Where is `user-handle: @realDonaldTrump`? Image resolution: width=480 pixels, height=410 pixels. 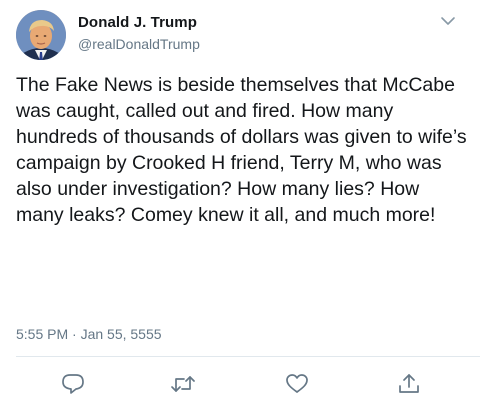
user-handle: @realDonaldTrump is located at coordinates (139, 44).